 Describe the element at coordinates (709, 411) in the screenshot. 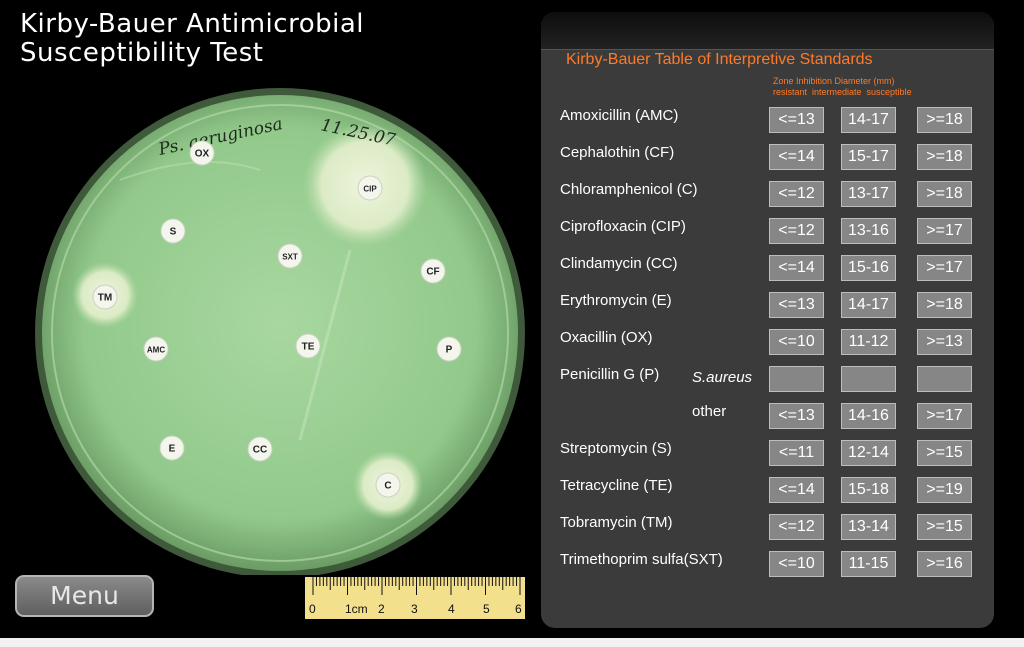

I see `organism-label: other` at that location.